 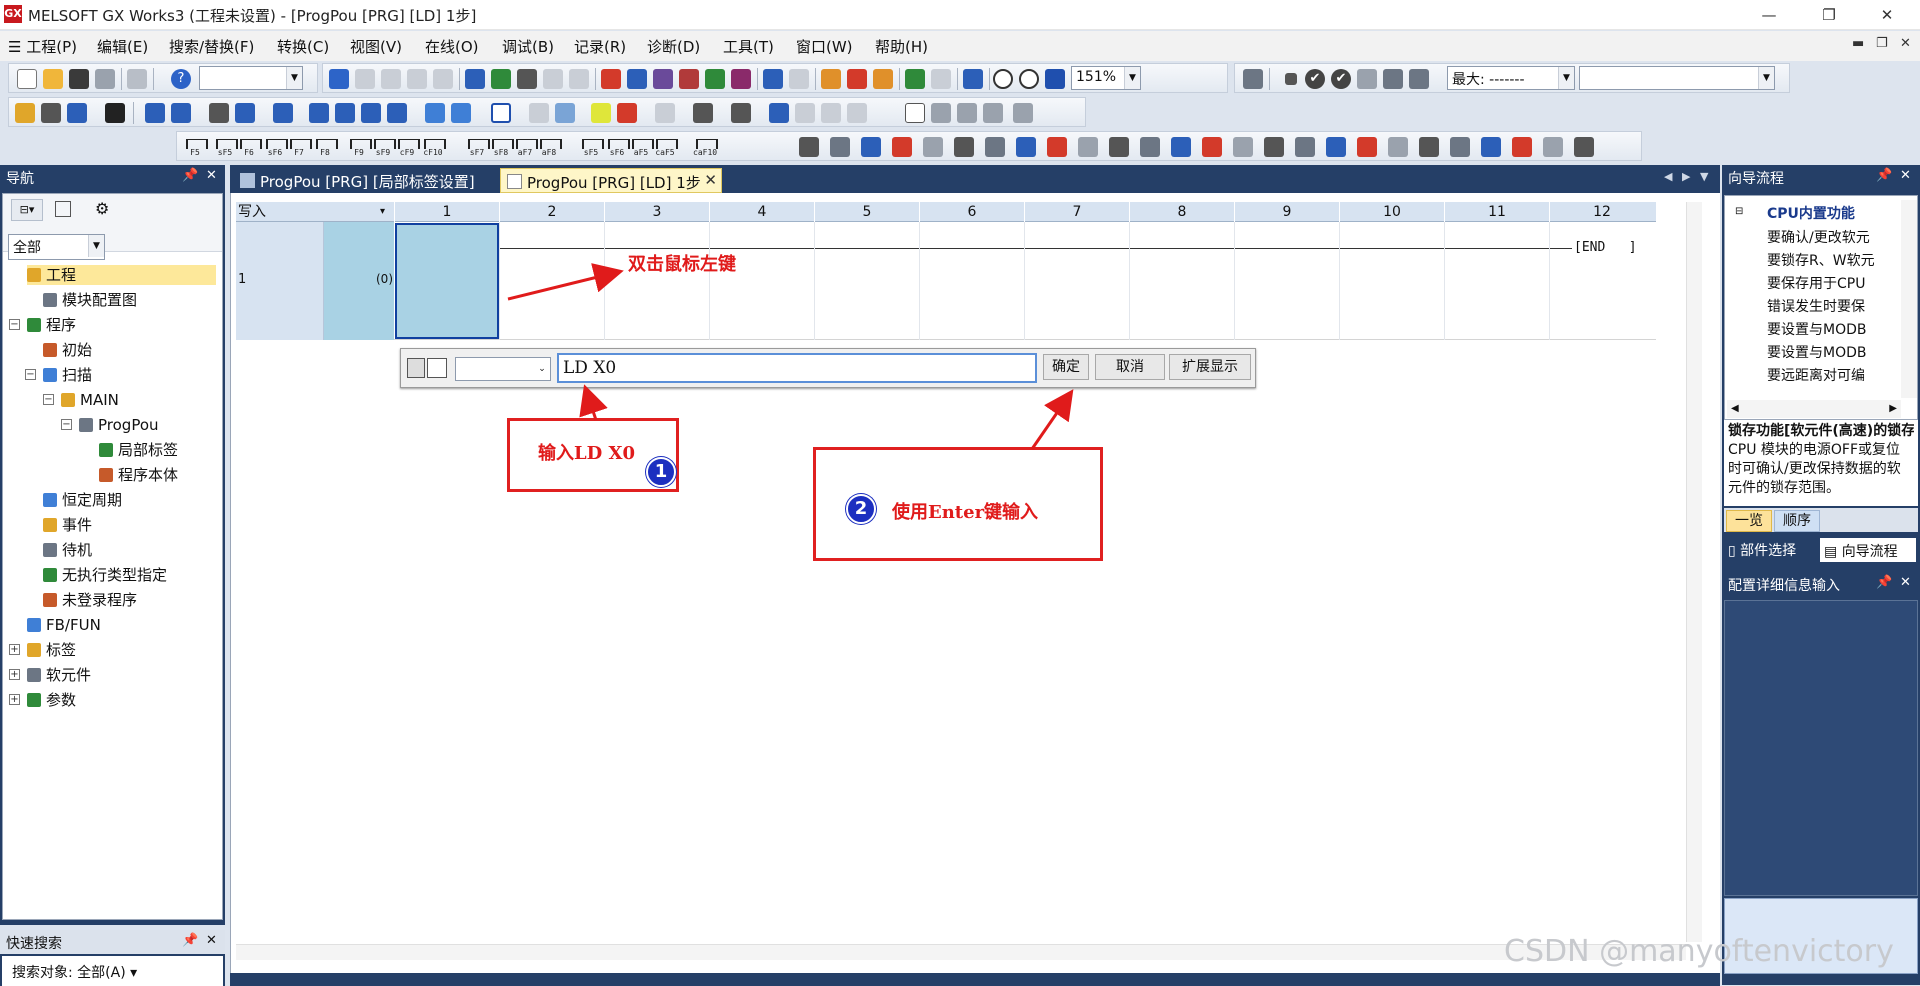 I want to click on ladder-symbol-af8-button: aF8, so click(x=549, y=147).